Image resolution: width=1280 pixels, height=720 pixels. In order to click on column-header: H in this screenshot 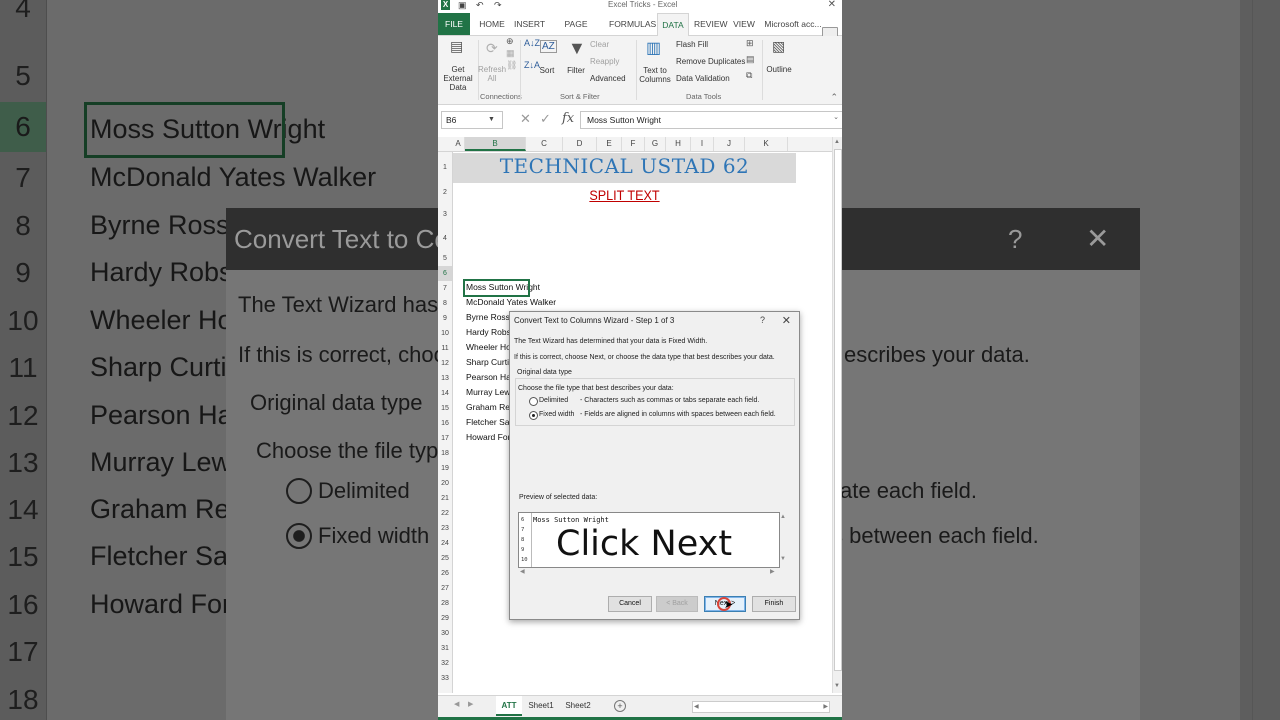, I will do `click(678, 144)`.